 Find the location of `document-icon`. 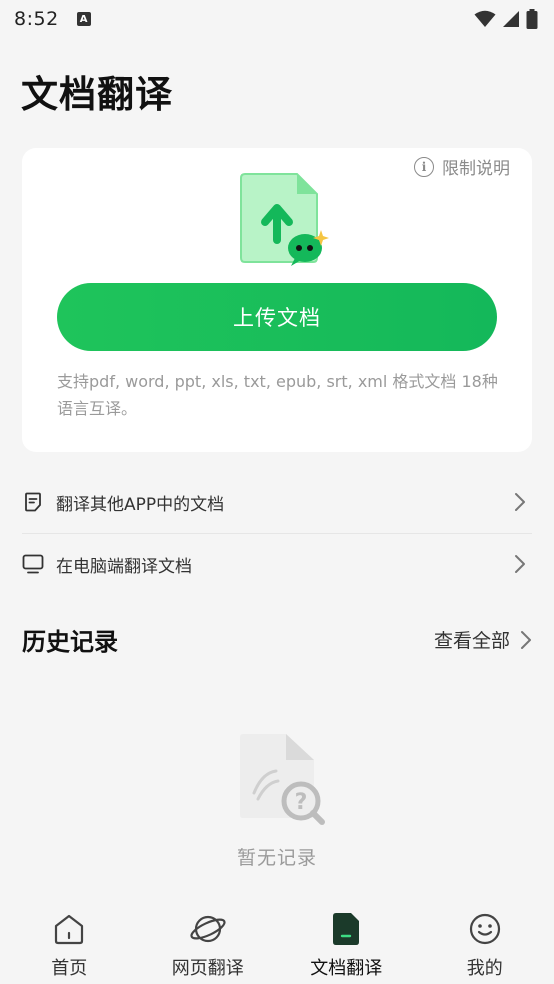

document-icon is located at coordinates (33, 502).